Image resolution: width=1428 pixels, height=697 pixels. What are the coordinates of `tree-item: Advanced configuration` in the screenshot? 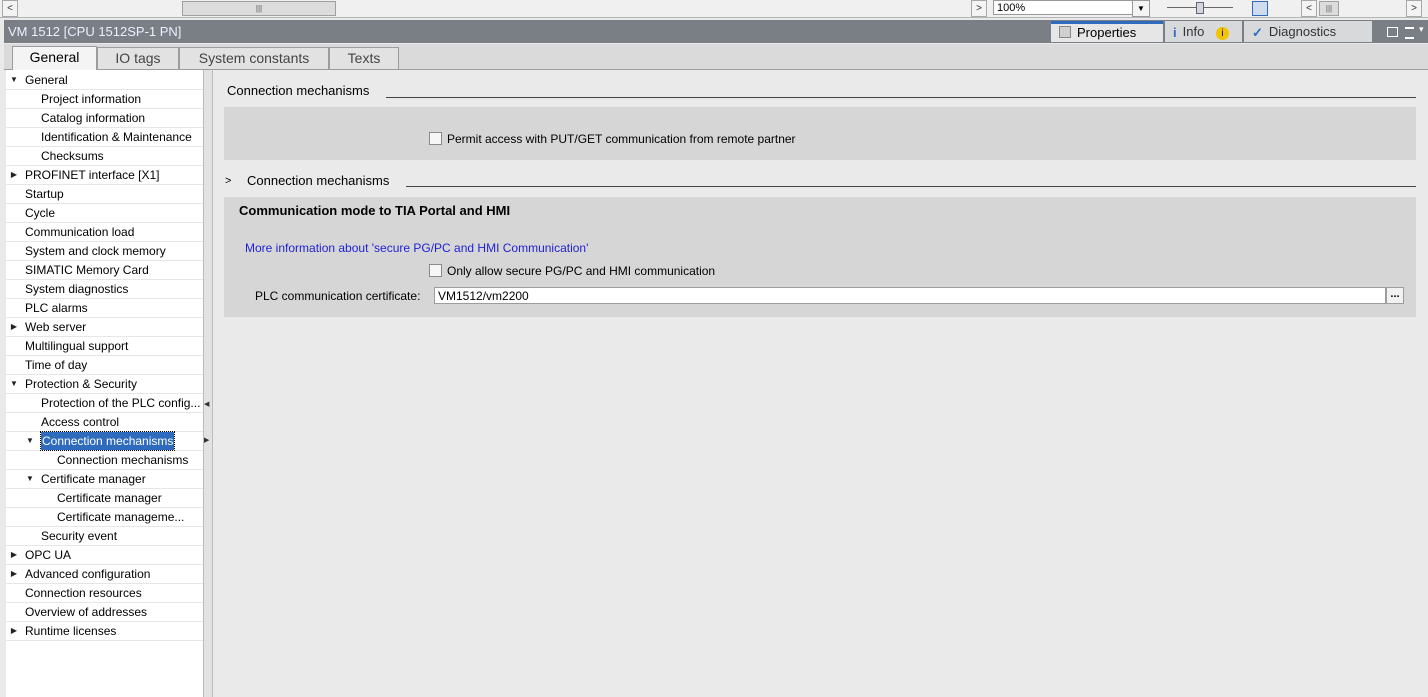 It's located at (87, 574).